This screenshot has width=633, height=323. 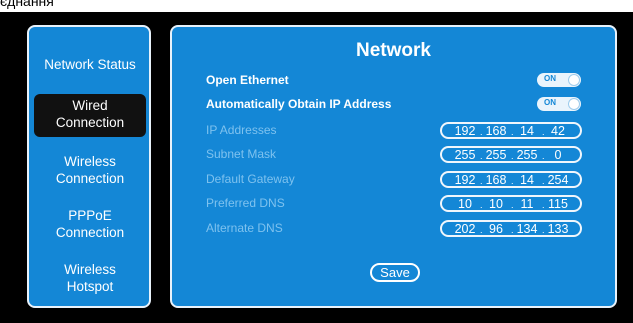 What do you see at coordinates (393, 50) in the screenshot?
I see `page-title: Network` at bounding box center [393, 50].